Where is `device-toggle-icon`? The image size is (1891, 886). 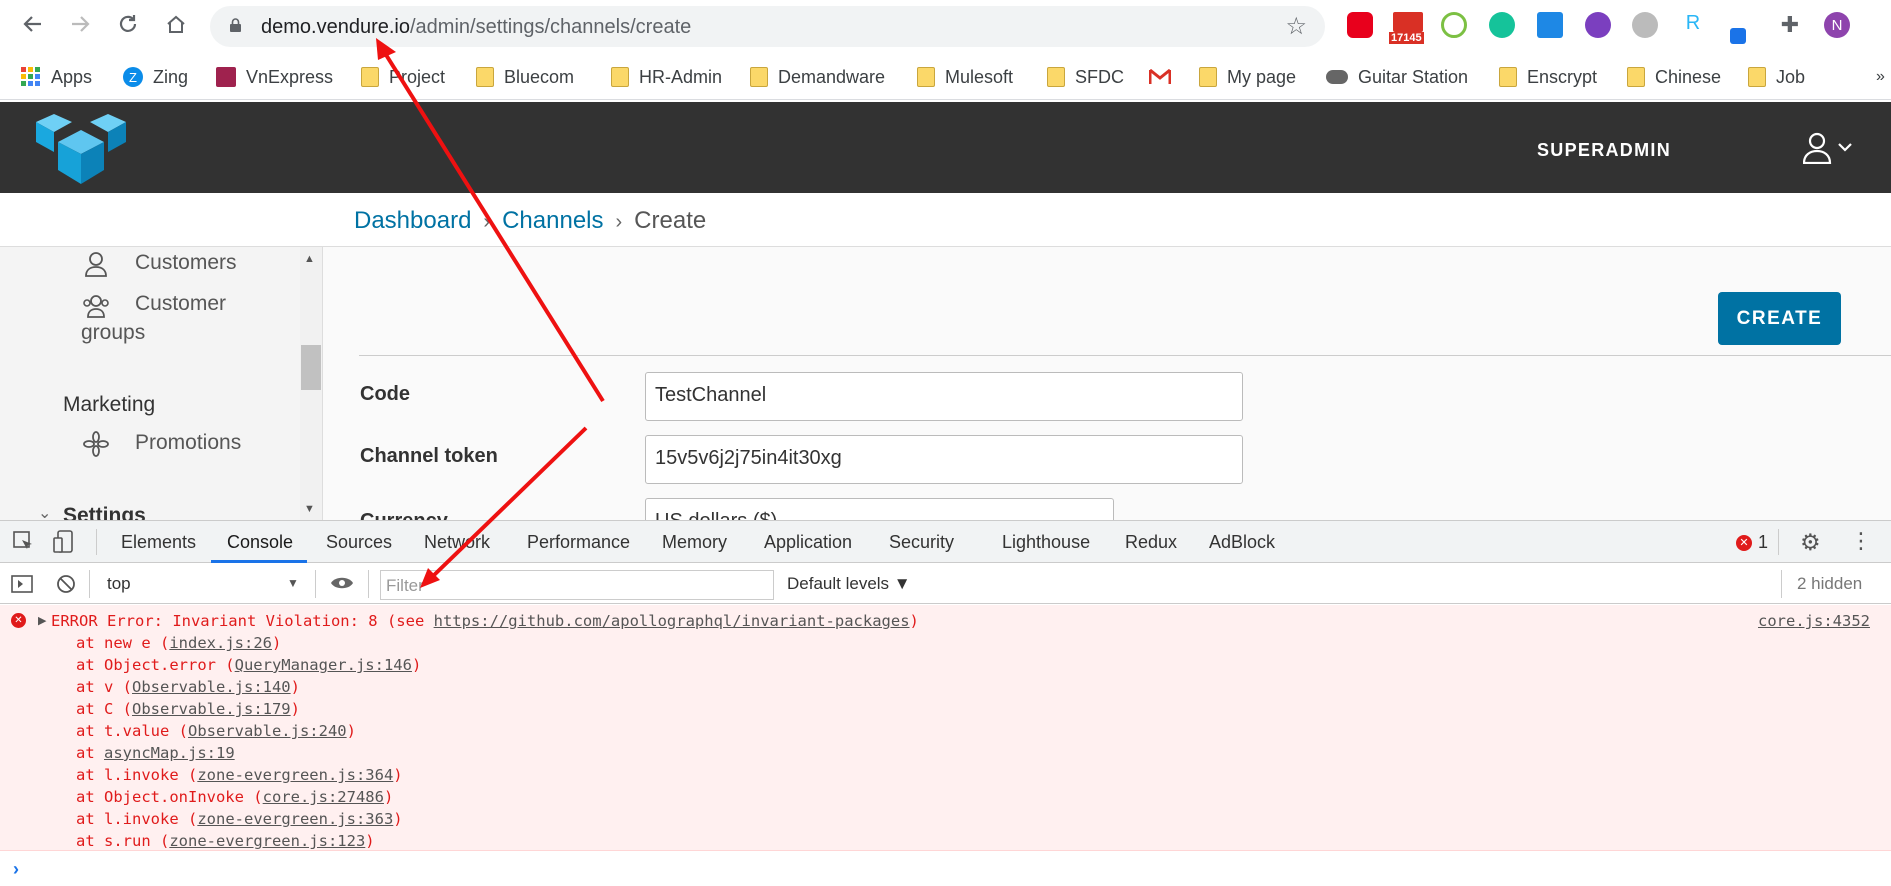 device-toggle-icon is located at coordinates (64, 542).